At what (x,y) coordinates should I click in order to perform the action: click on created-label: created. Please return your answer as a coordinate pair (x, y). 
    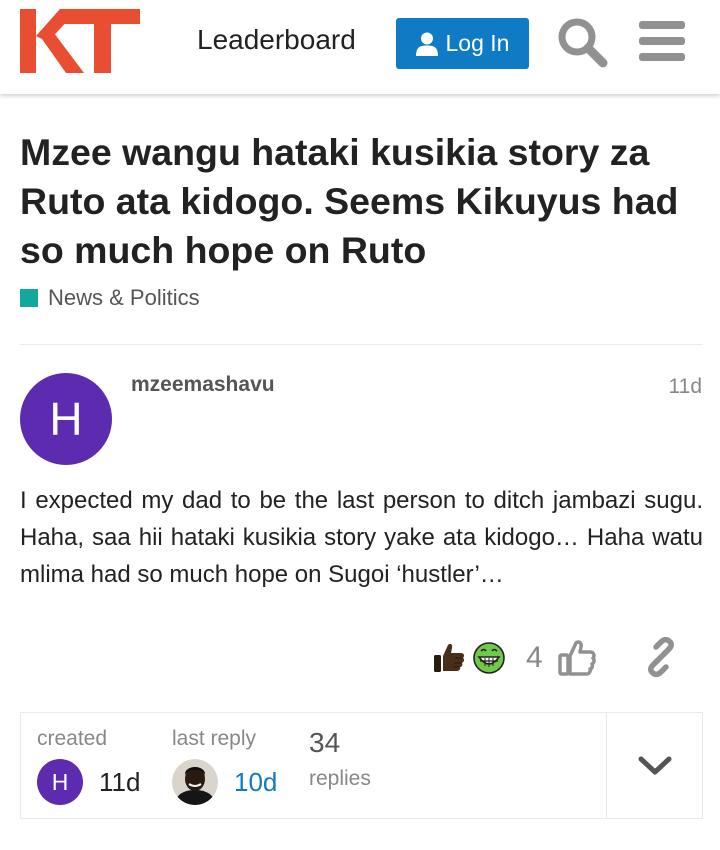
    Looking at the image, I should click on (72, 738).